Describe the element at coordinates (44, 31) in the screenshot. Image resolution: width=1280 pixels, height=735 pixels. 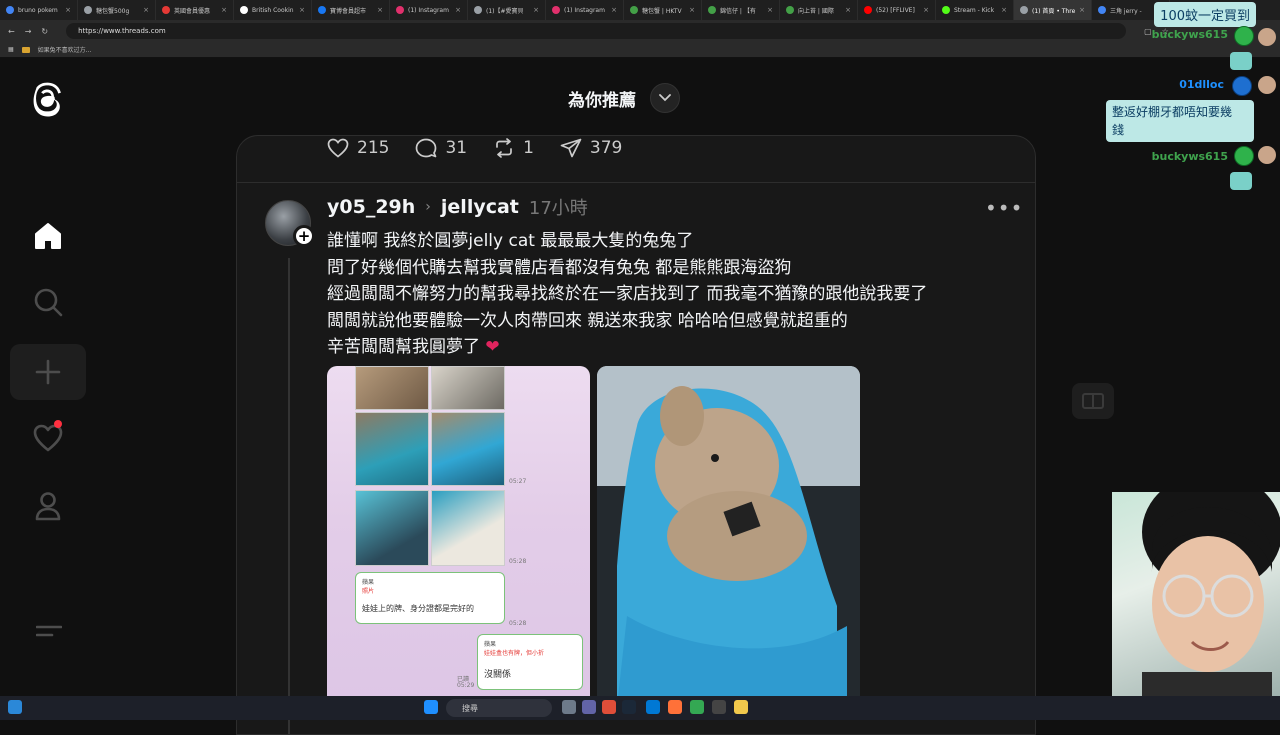
I see `reload-icon: ↻` at that location.